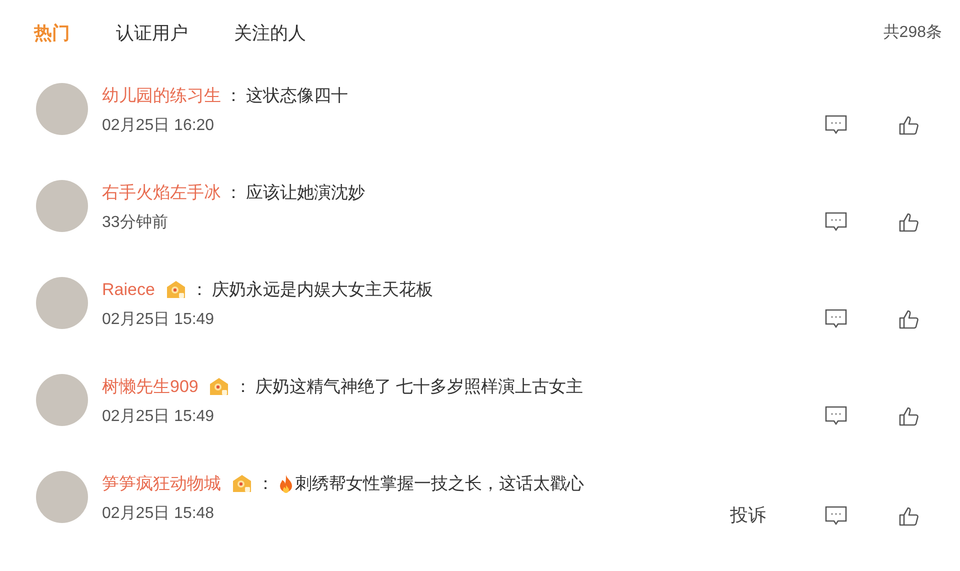 This screenshot has width=960, height=571. Describe the element at coordinates (159, 126) in the screenshot. I see `timestamp: 02月25日 16:20` at that location.